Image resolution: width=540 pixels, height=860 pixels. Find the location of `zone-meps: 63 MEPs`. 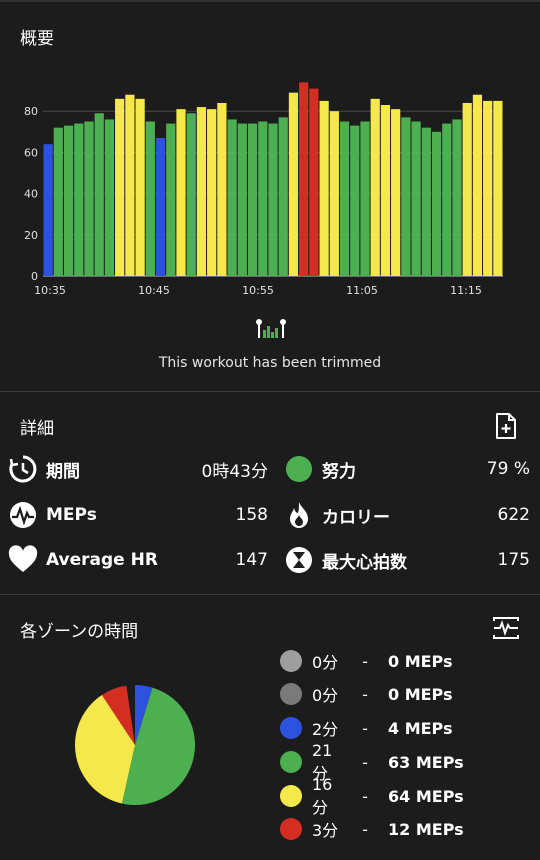

zone-meps: 63 MEPs is located at coordinates (426, 762).